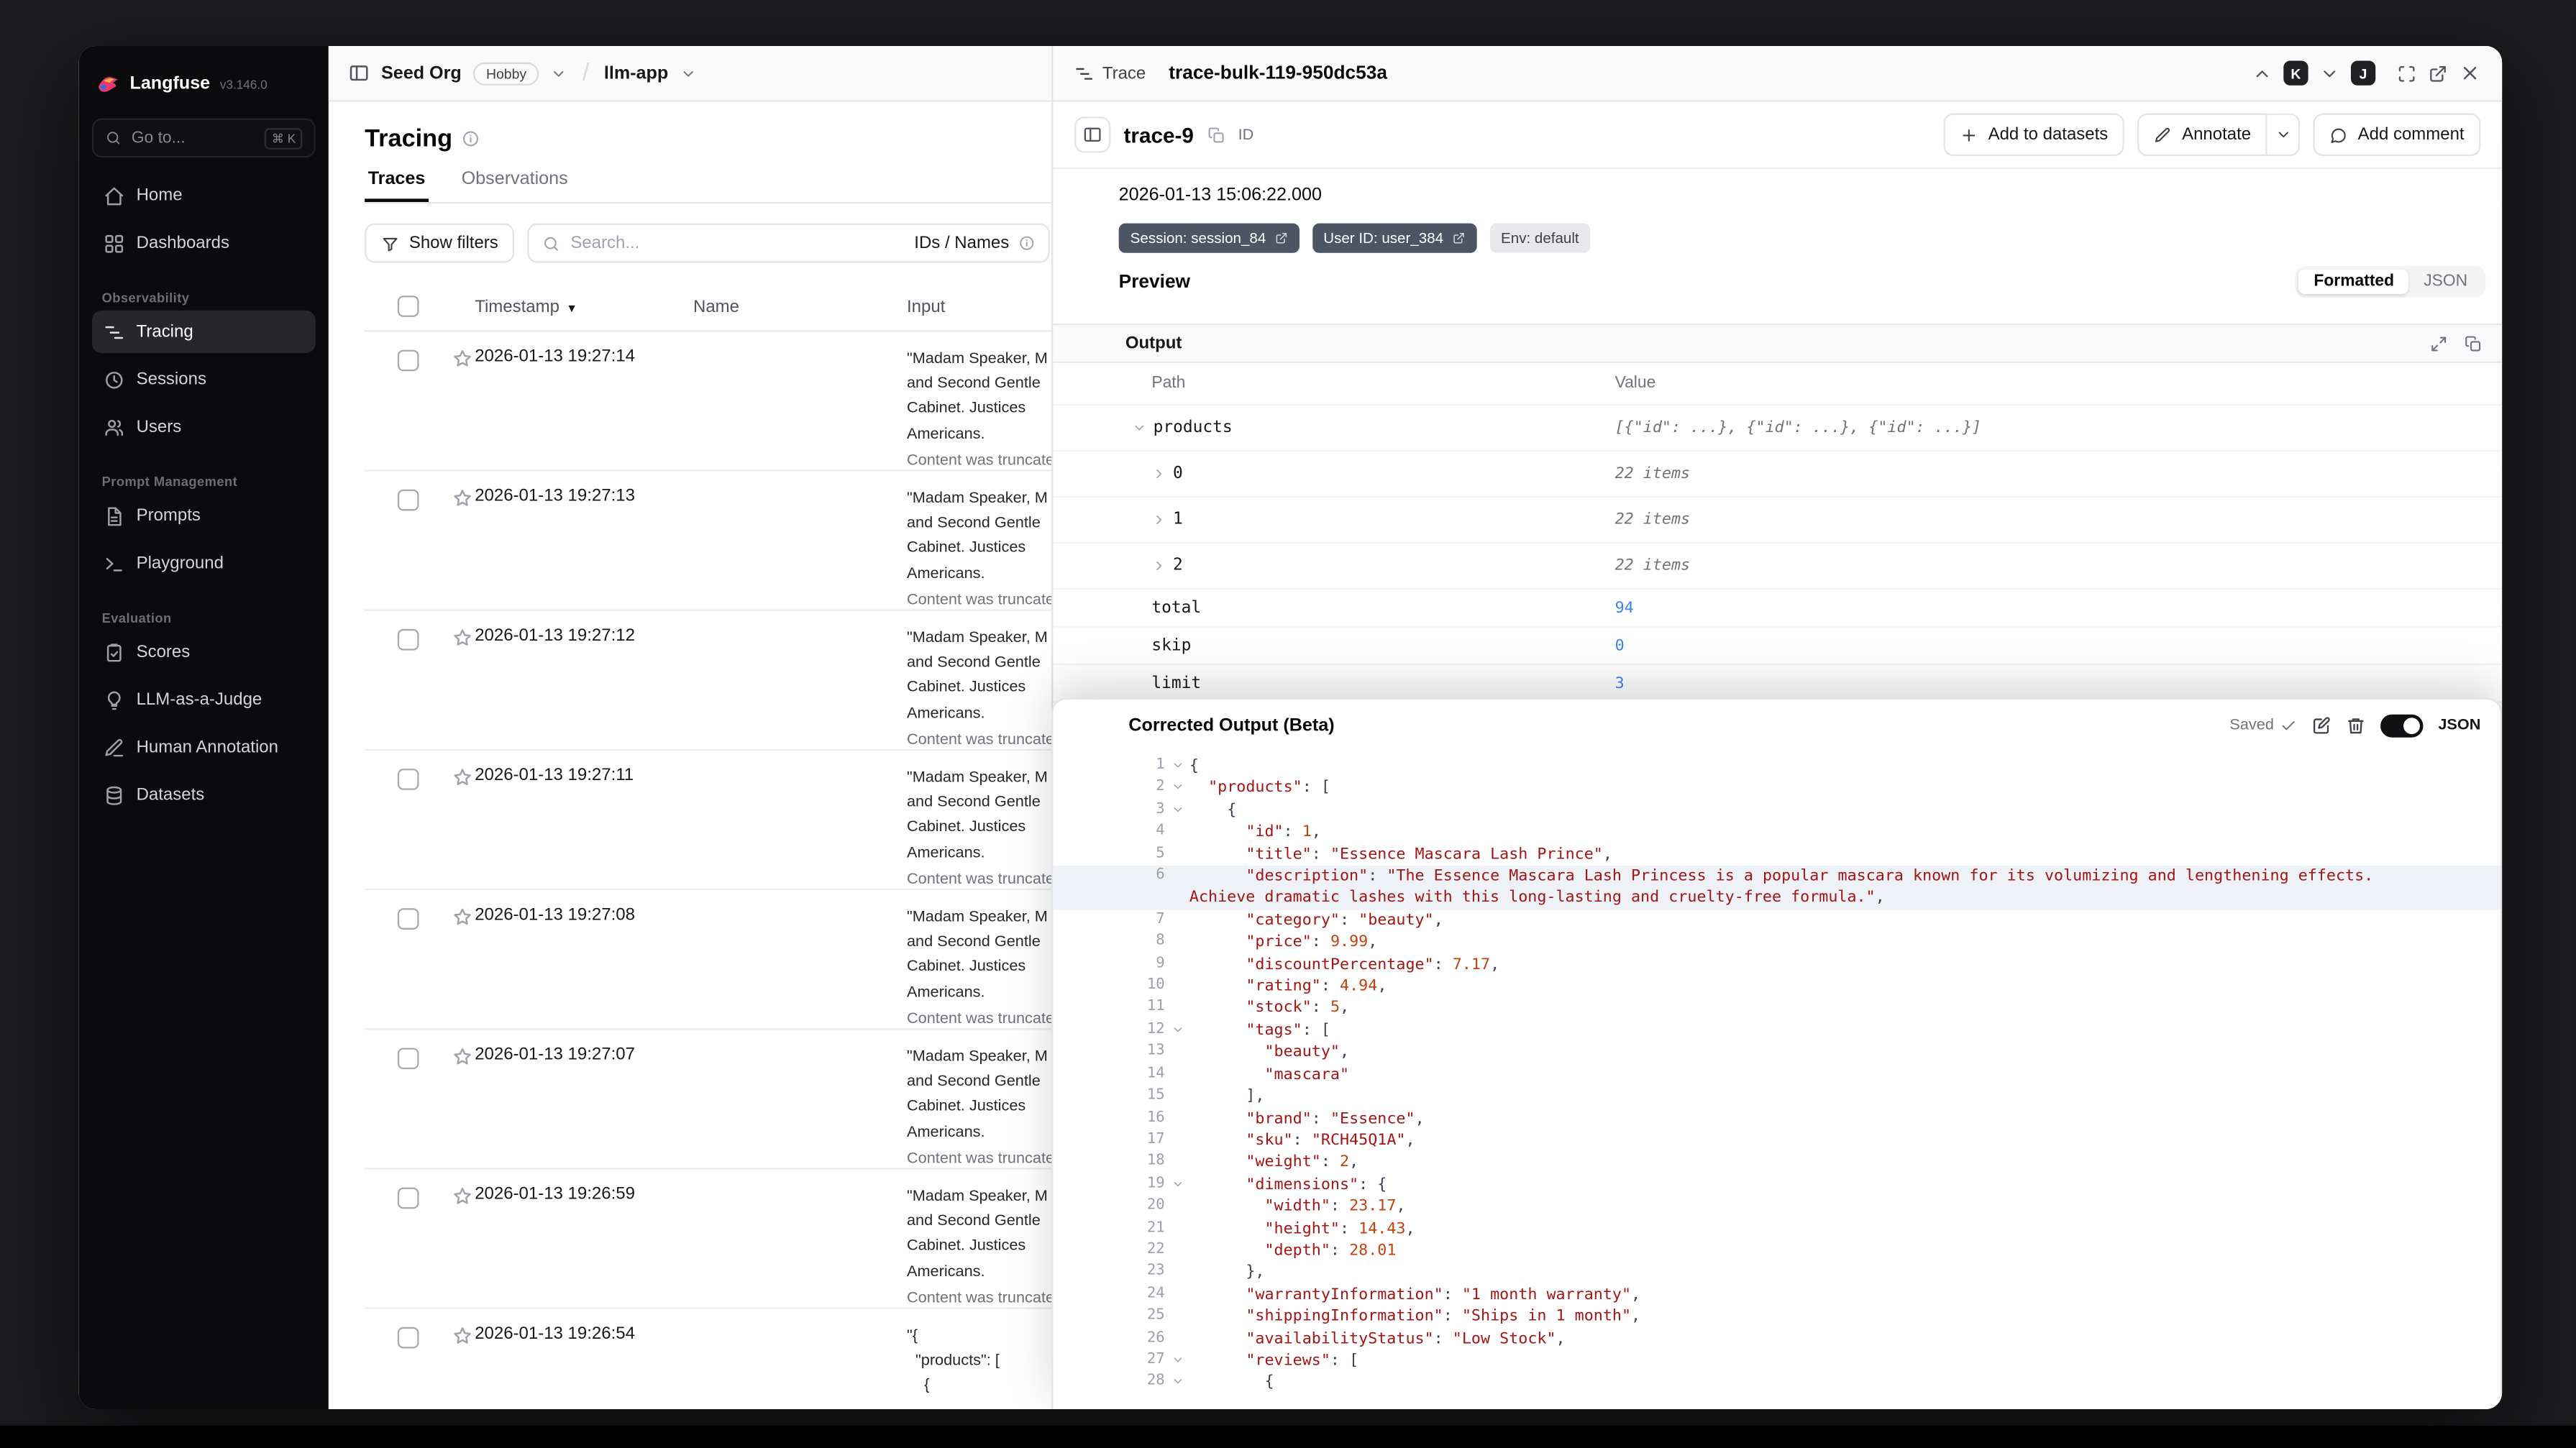 The image size is (2576, 1448). I want to click on output-row: 0 22 items, so click(1778, 475).